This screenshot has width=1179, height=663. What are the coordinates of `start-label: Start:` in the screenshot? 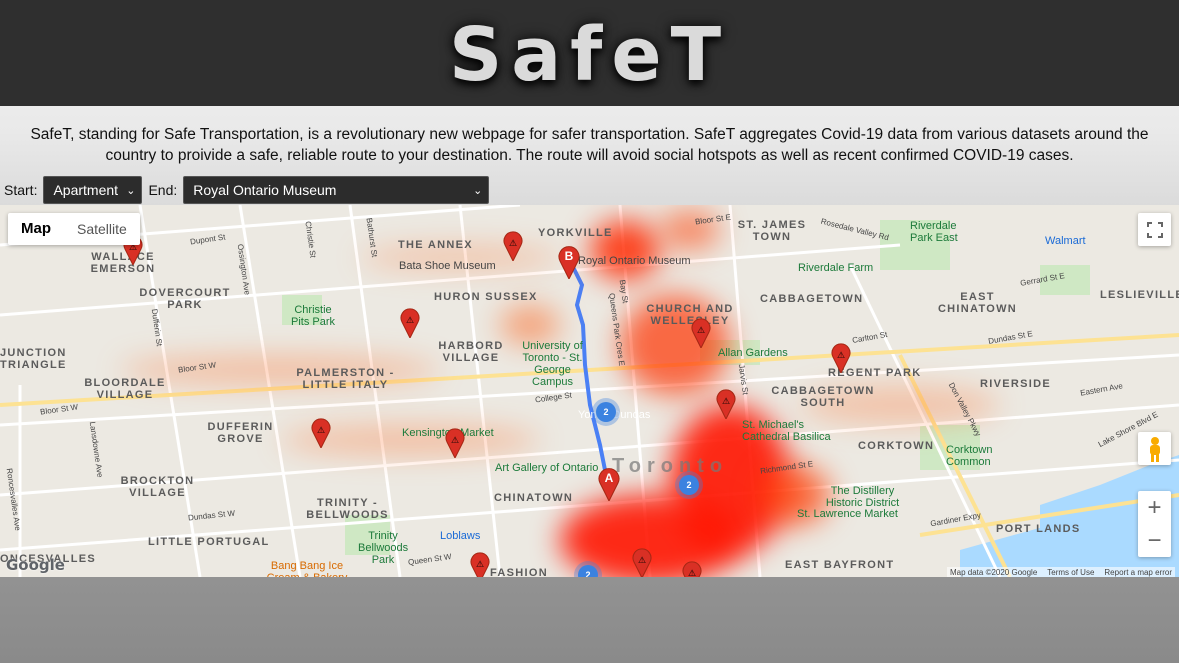 It's located at (21, 190).